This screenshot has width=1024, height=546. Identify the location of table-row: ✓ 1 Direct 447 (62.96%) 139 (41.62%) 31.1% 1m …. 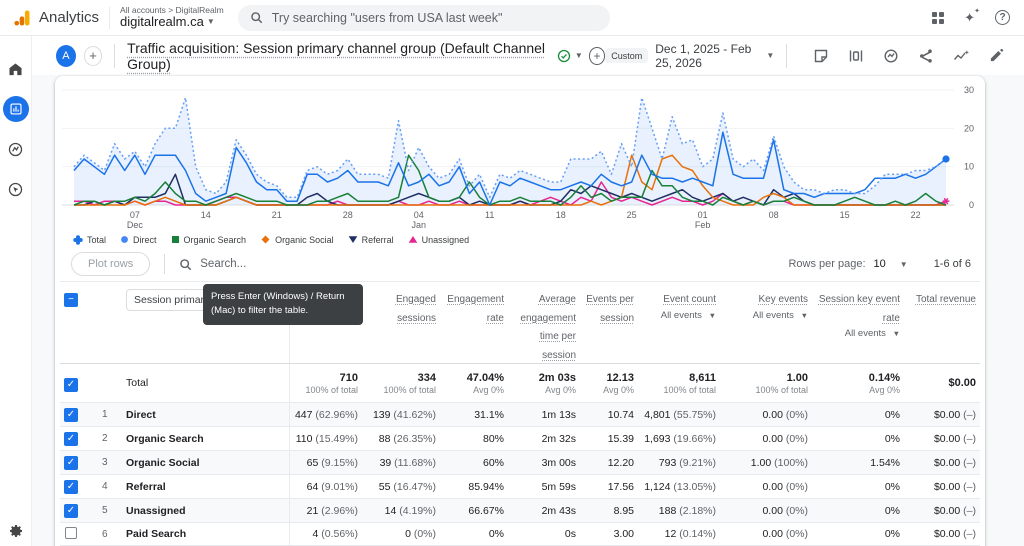
(520, 414).